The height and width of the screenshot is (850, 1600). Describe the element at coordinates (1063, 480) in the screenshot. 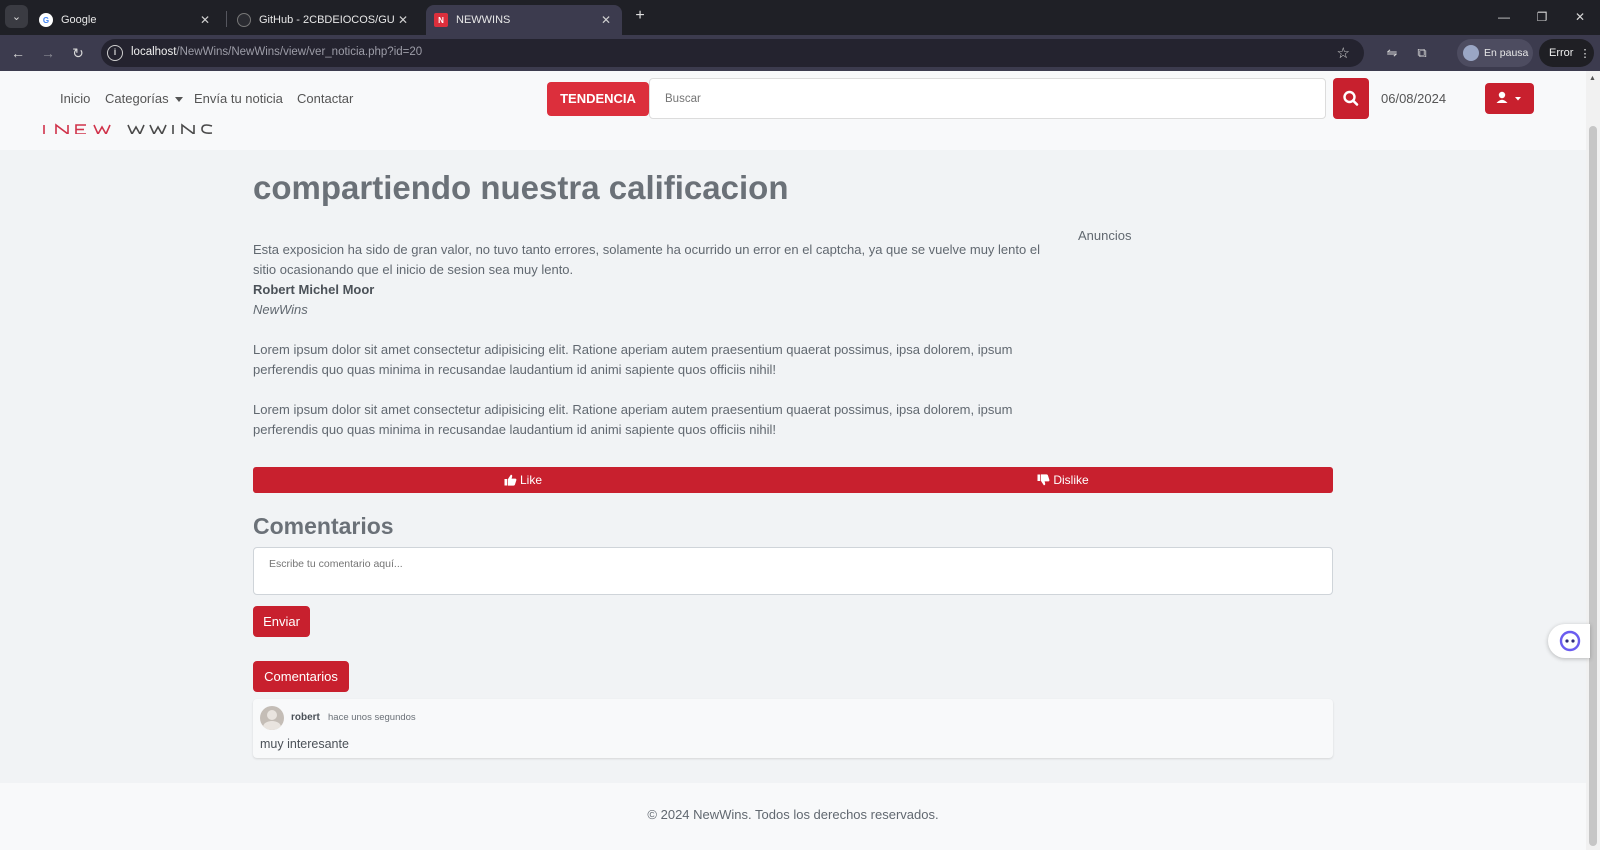

I see `dislike-button: Dislike` at that location.